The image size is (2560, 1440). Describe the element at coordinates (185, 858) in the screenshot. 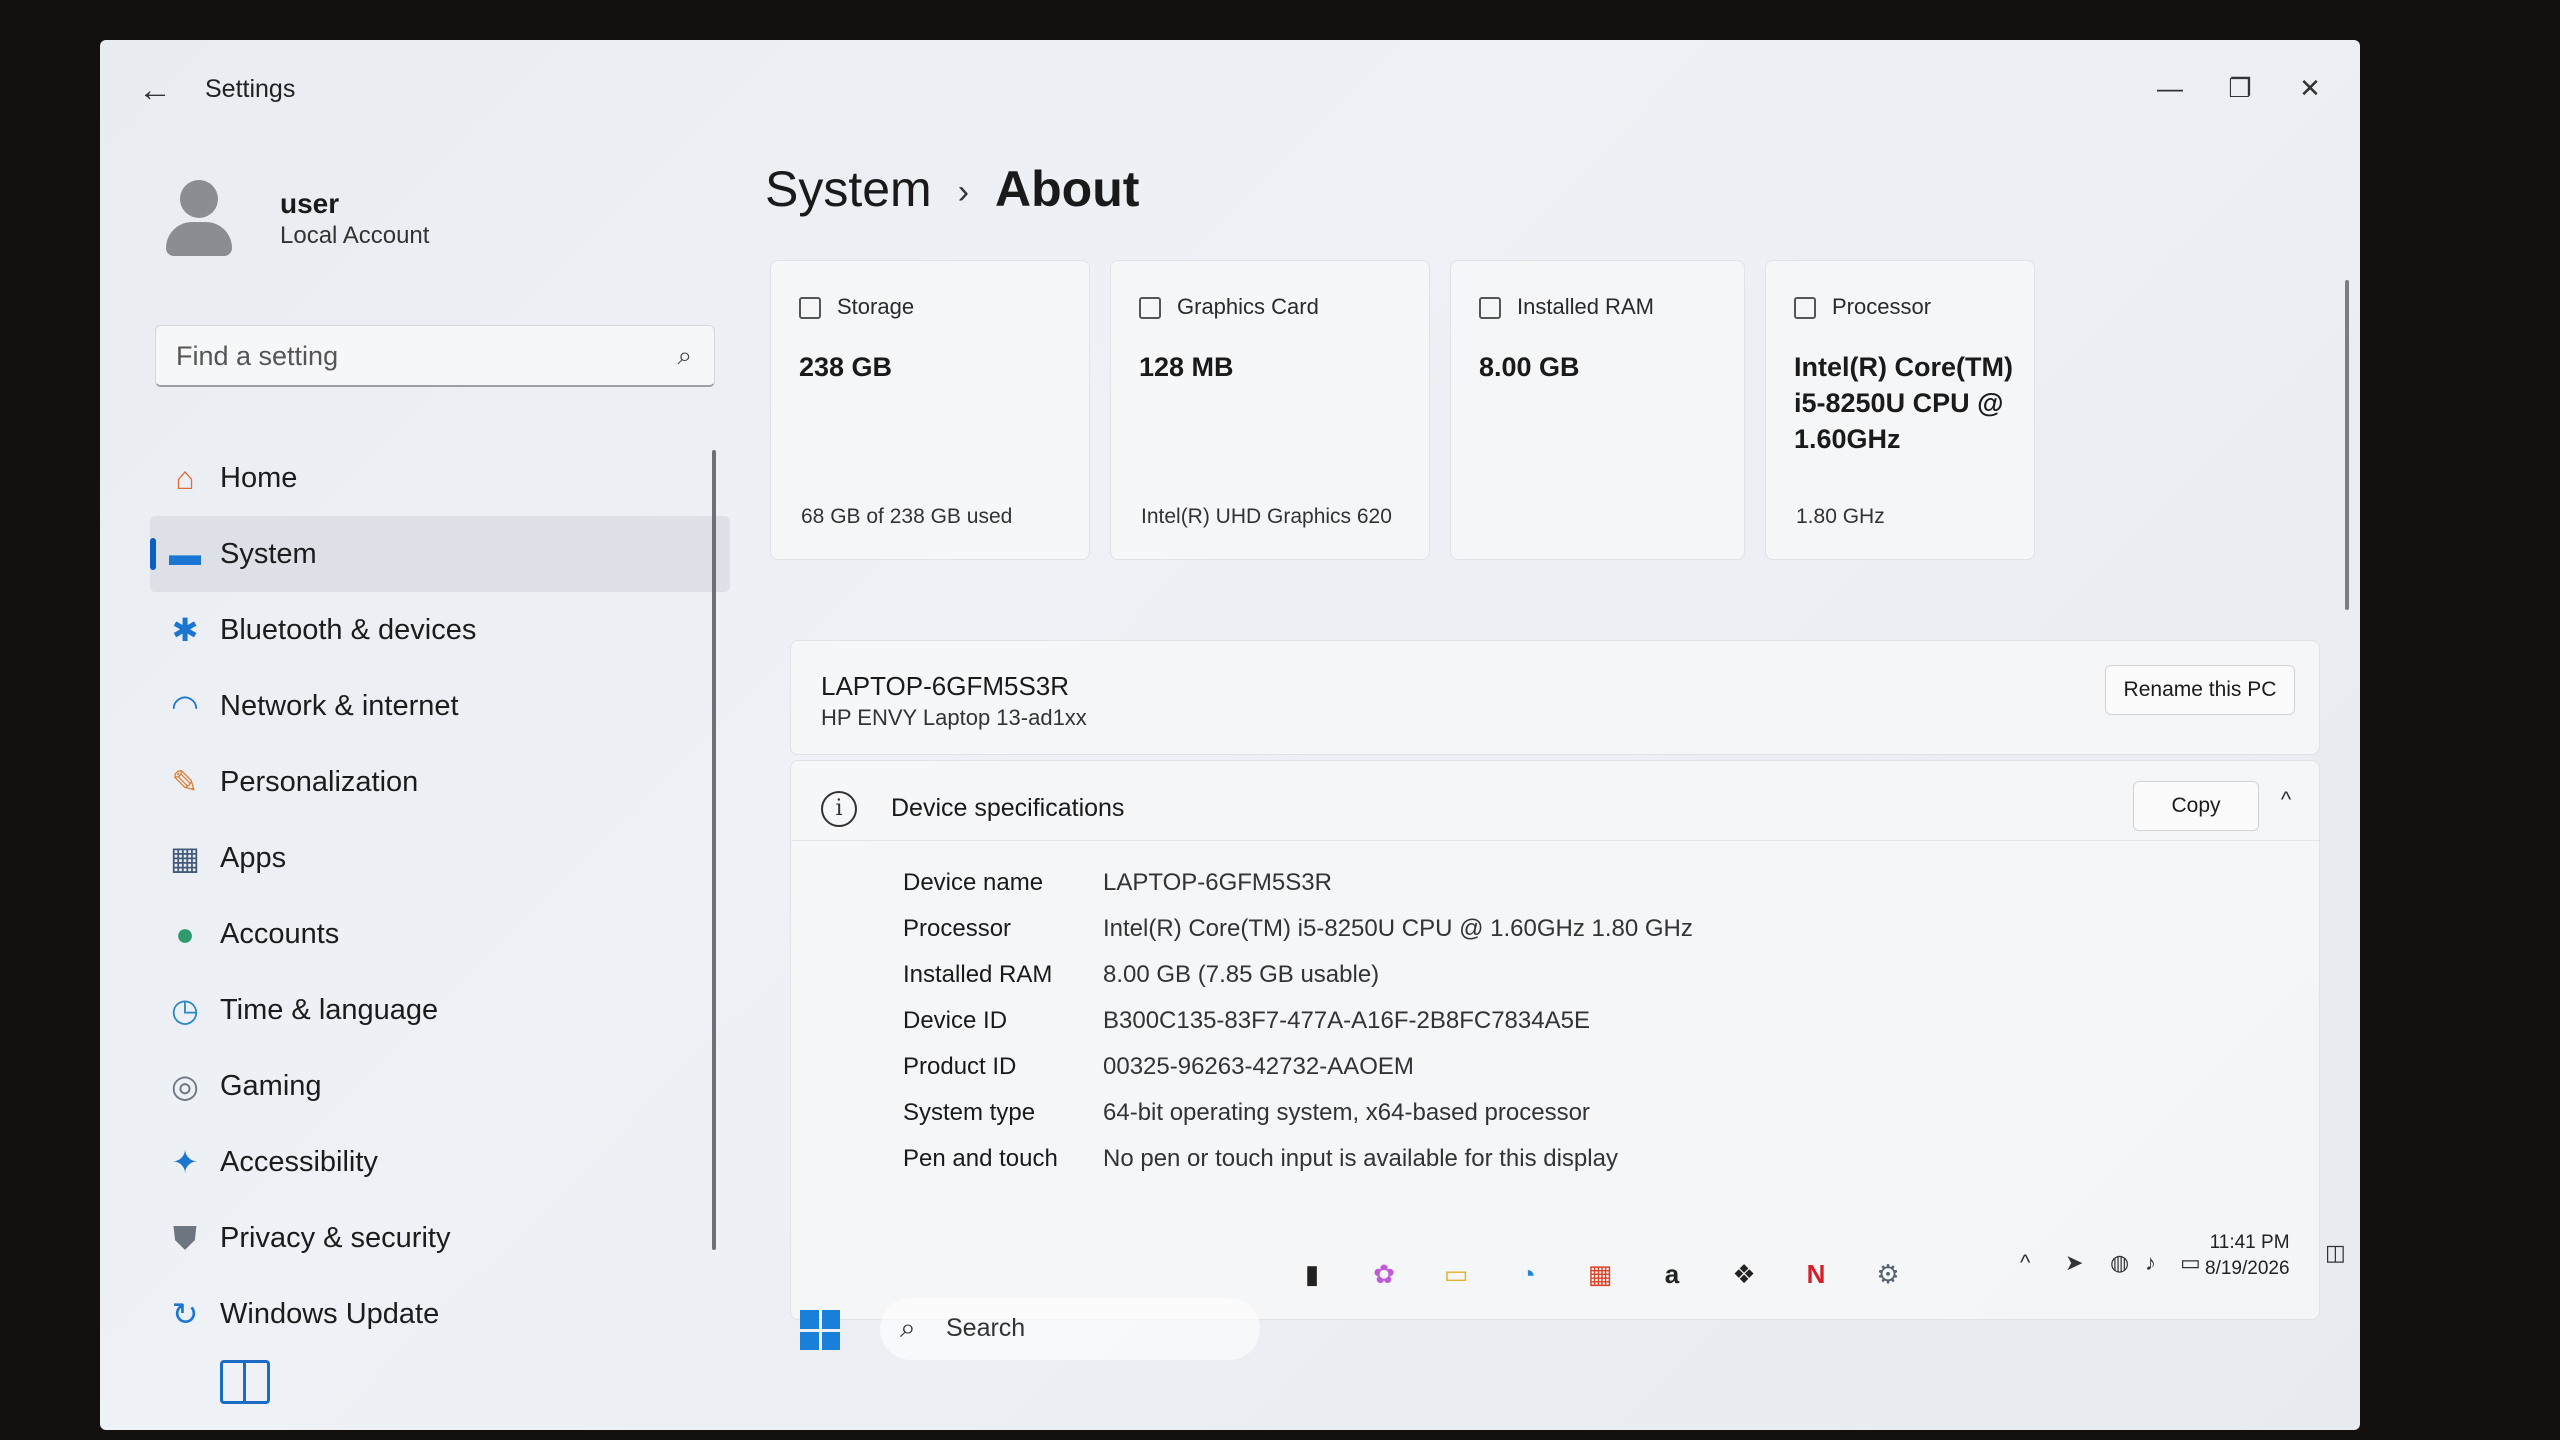

I see `apps-icon: ▦` at that location.